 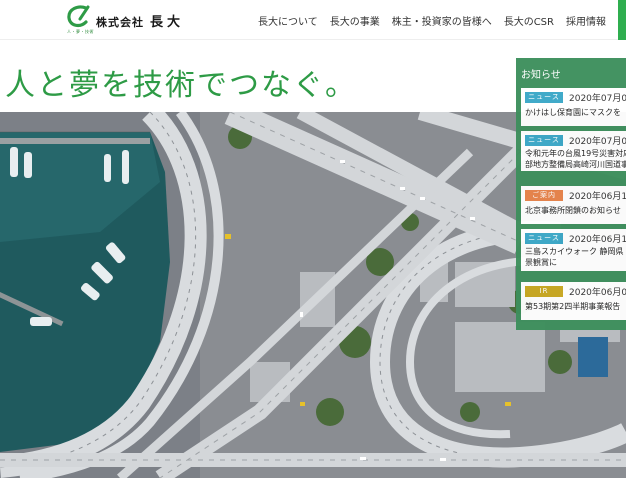 I want to click on news-text: 第53期第2四半期事業報告, so click(x=573, y=306).